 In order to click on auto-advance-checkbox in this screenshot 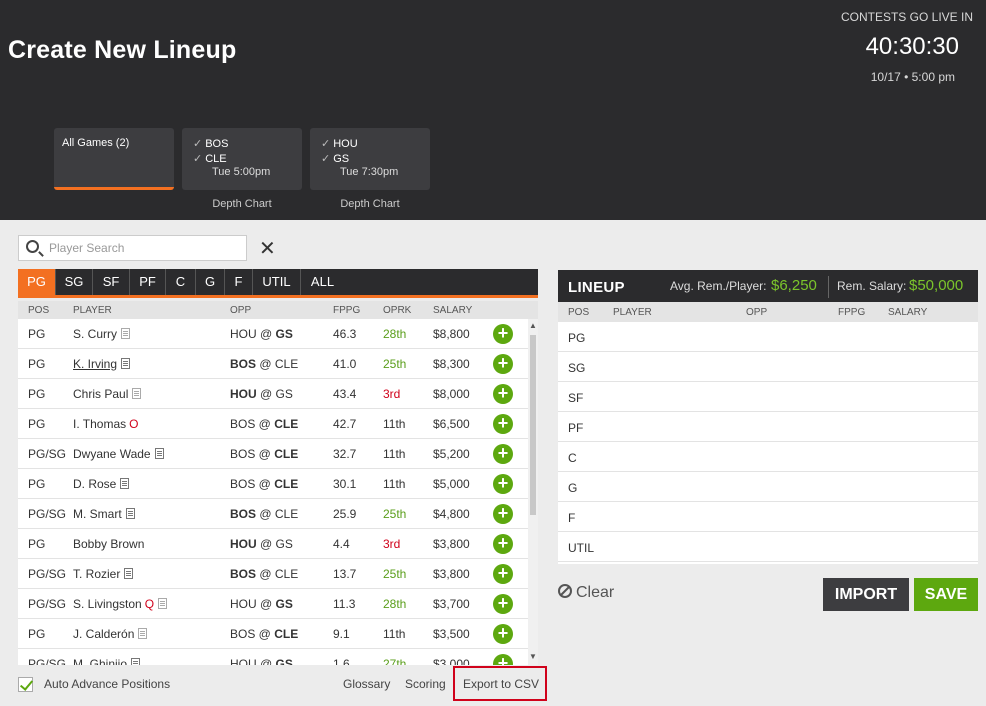, I will do `click(25, 684)`.